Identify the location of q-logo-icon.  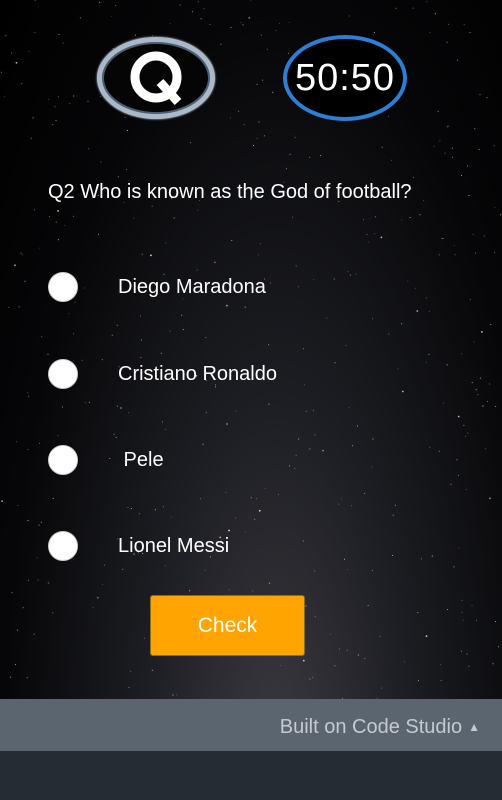
(156, 78).